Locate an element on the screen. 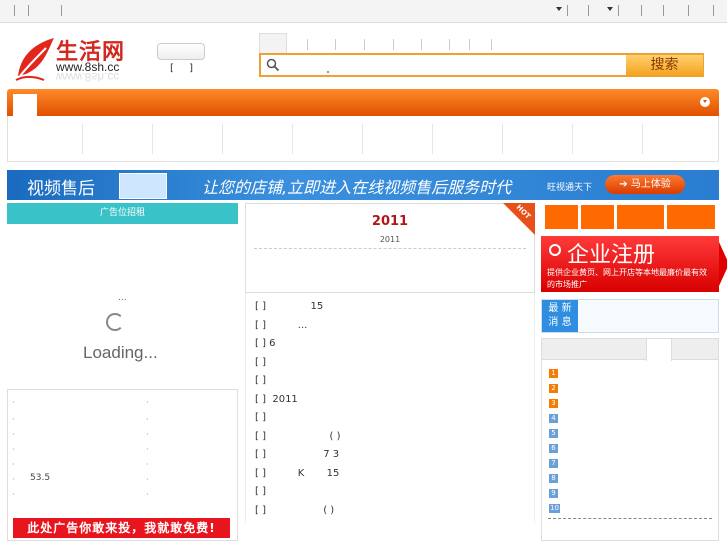  arrow-icon: ➔ is located at coordinates (625, 184).